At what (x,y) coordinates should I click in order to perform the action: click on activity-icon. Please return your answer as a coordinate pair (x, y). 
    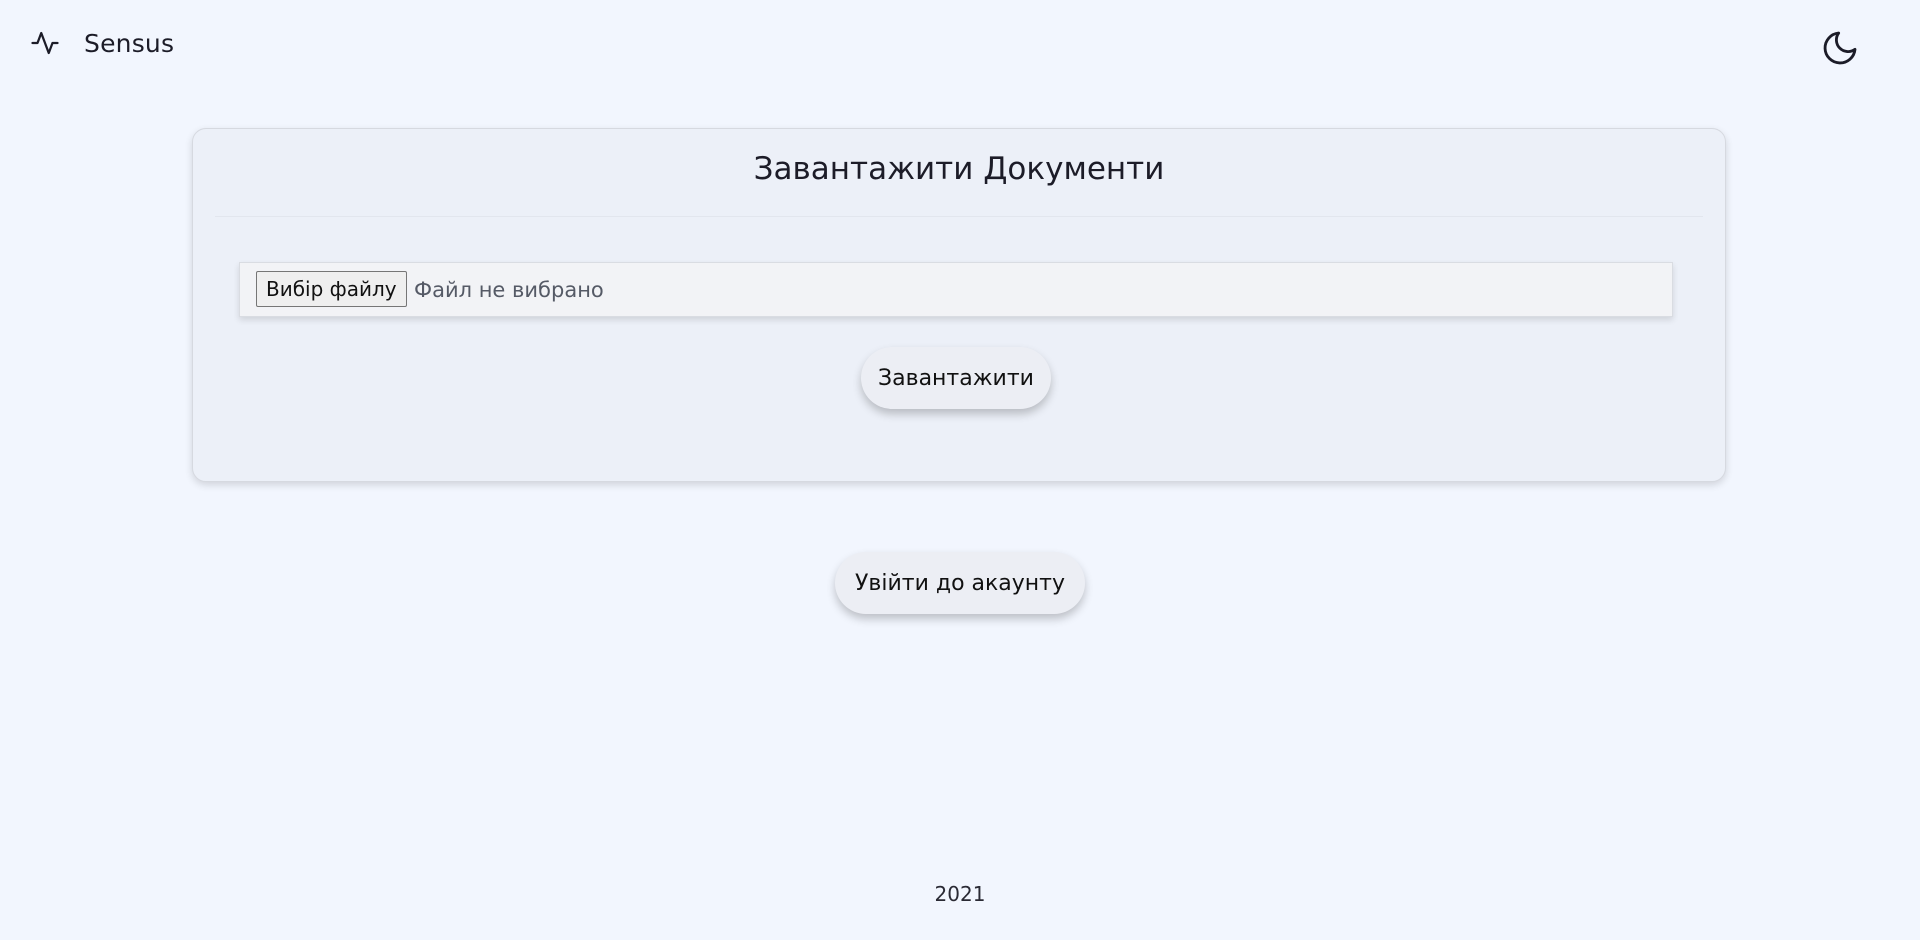
    Looking at the image, I should click on (45, 43).